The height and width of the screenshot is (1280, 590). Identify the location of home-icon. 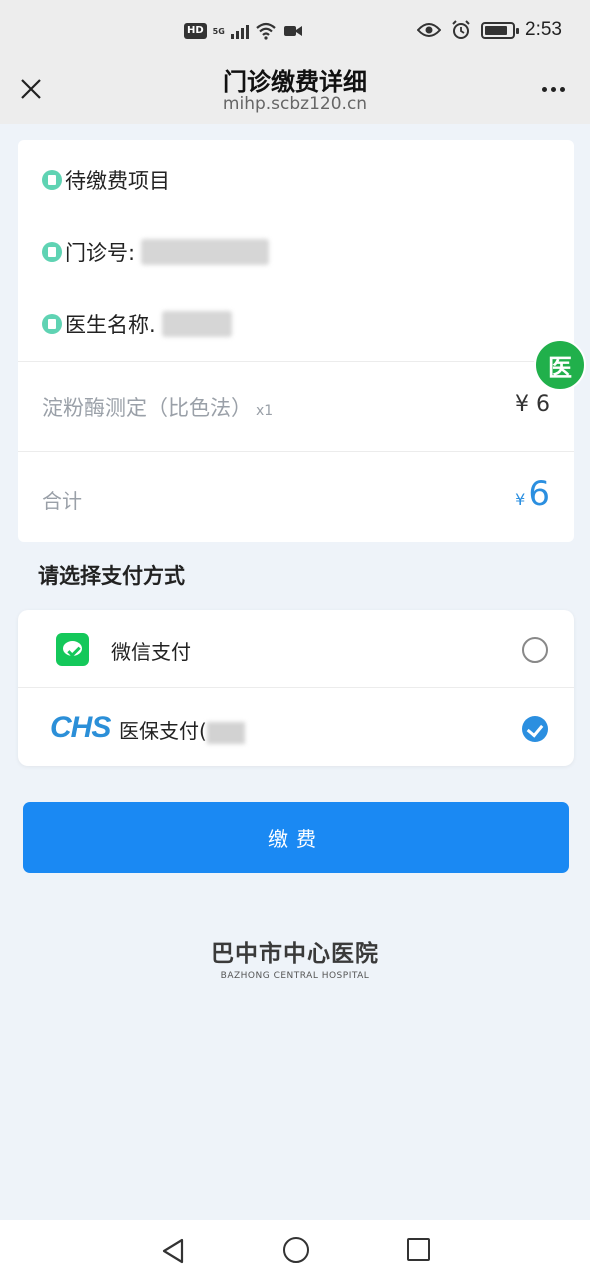
(296, 1250).